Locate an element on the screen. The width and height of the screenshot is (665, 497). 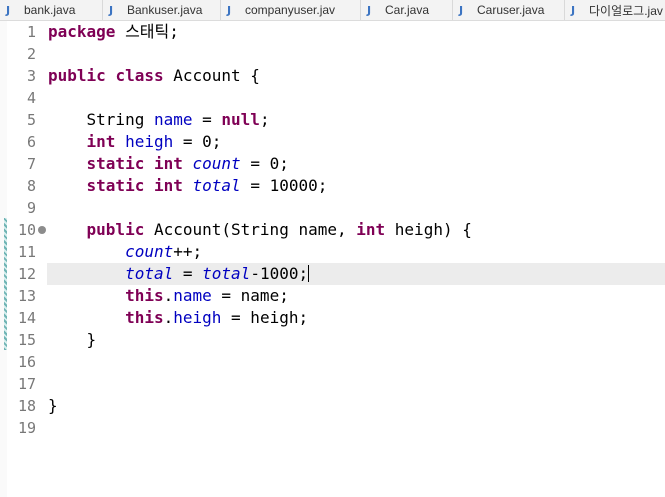
code-text: -1000; is located at coordinates (279, 273).